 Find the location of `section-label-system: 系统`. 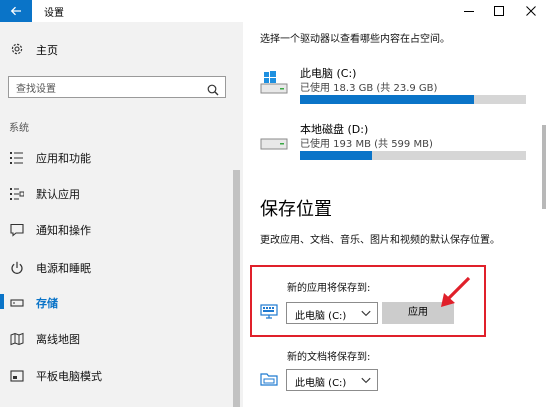

section-label-system: 系统 is located at coordinates (19, 128).